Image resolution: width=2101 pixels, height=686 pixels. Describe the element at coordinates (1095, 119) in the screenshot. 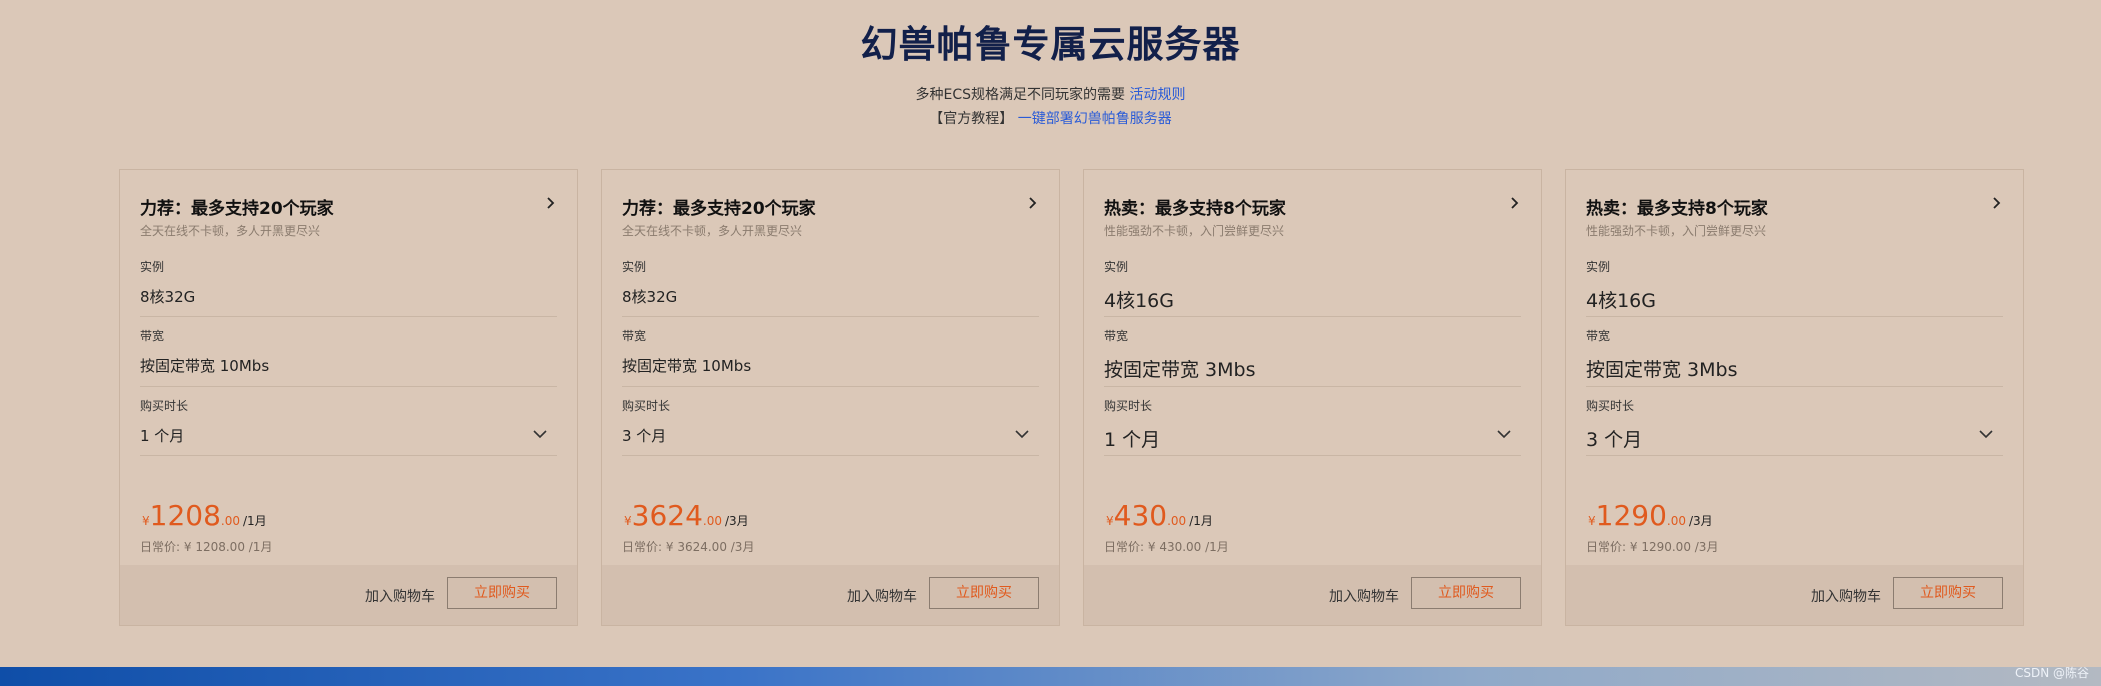

I see `deploy-tutorial-link: 一键部署幻兽帕鲁服务器` at that location.